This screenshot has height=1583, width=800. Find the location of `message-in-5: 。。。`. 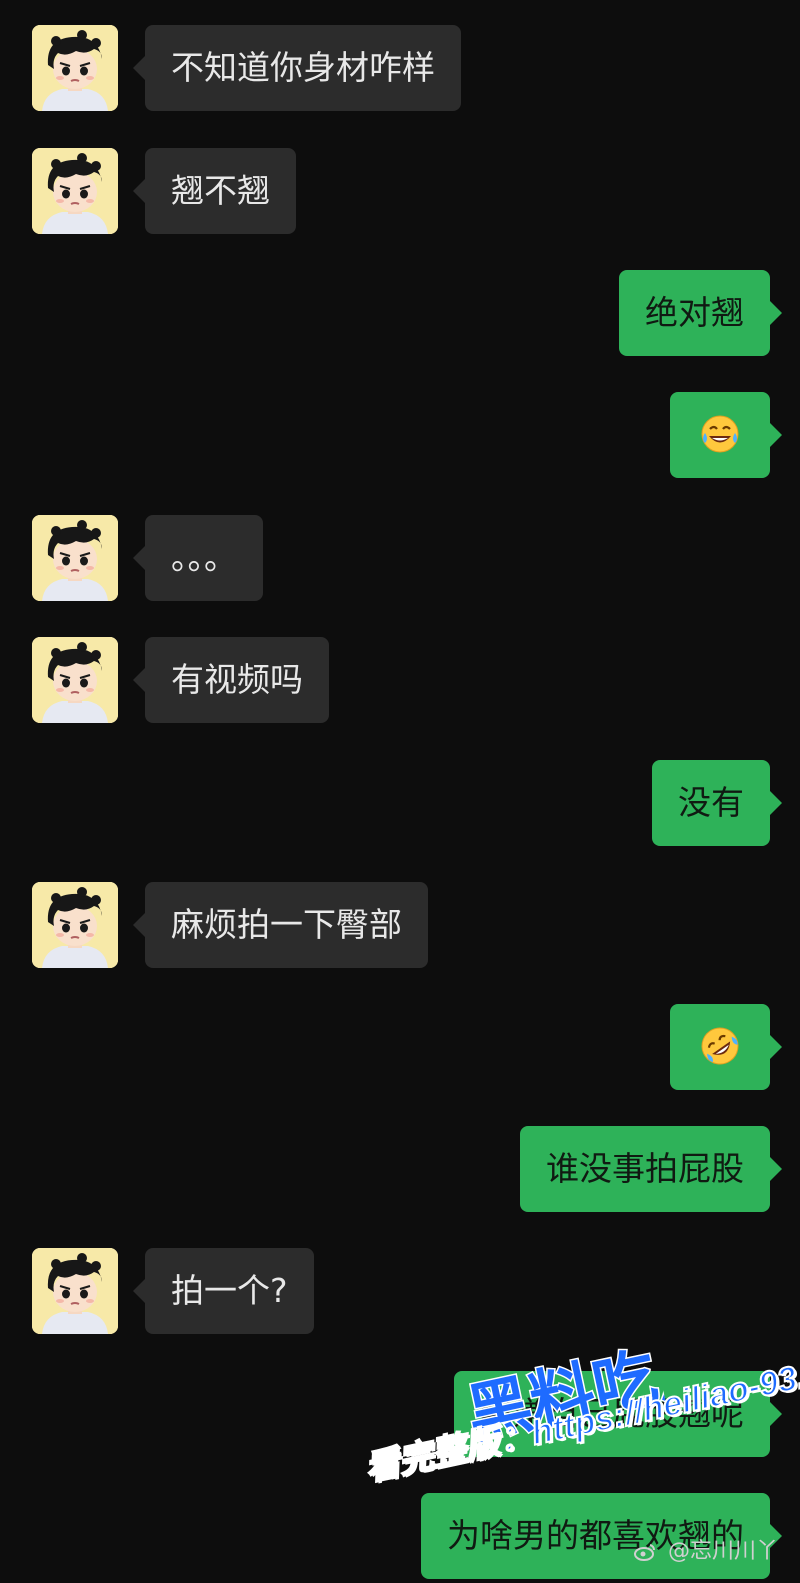

message-in-5: 。。。 is located at coordinates (400, 558).